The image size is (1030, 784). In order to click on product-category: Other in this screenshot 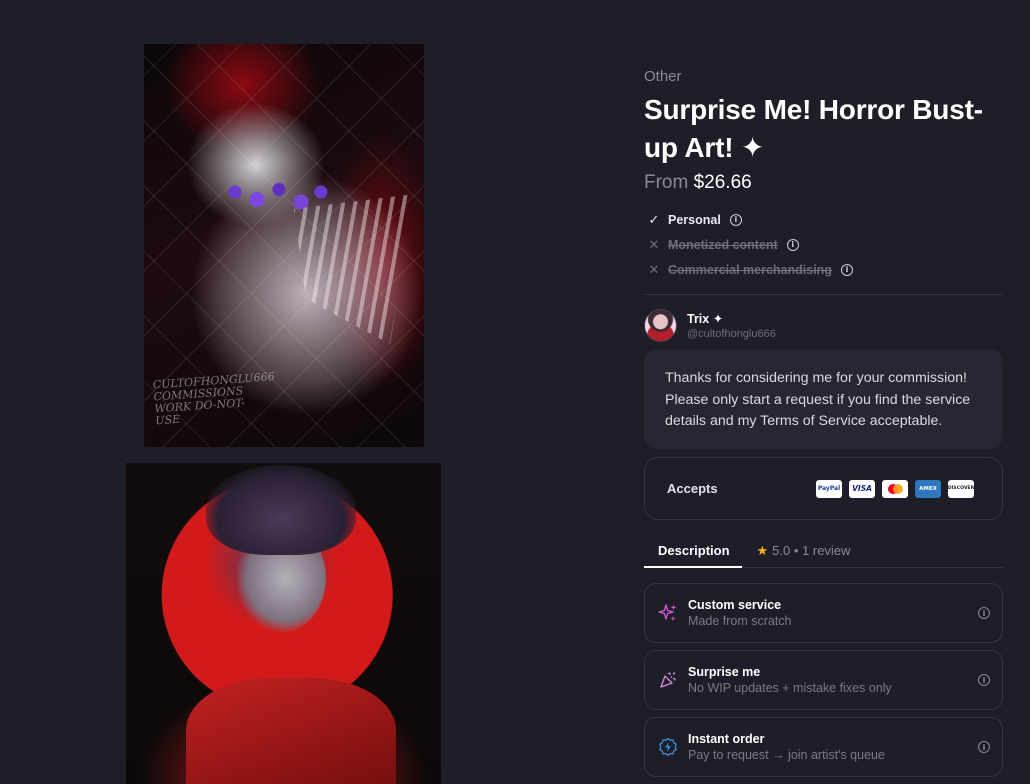, I will do `click(663, 76)`.